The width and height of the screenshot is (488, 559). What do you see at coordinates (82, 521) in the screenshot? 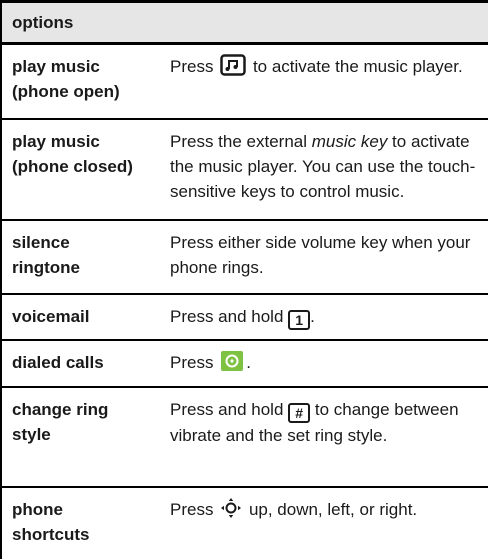
I see `option-label: phone shortcuts` at bounding box center [82, 521].